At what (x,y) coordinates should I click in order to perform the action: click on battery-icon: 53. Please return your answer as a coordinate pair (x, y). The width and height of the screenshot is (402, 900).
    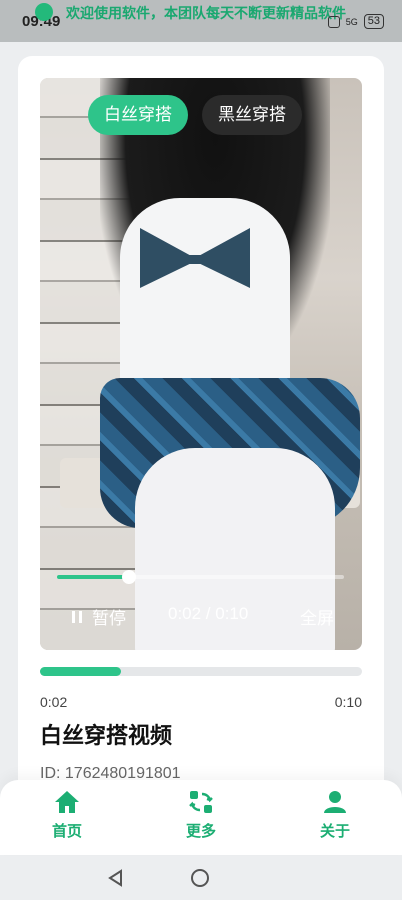
    Looking at the image, I should click on (373, 21).